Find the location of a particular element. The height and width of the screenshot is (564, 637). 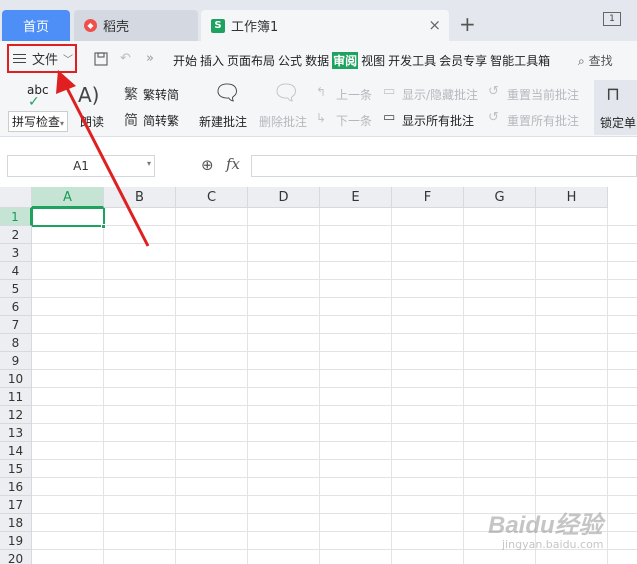

spellcheck-button: 拼写检查▾ is located at coordinates (38, 121).